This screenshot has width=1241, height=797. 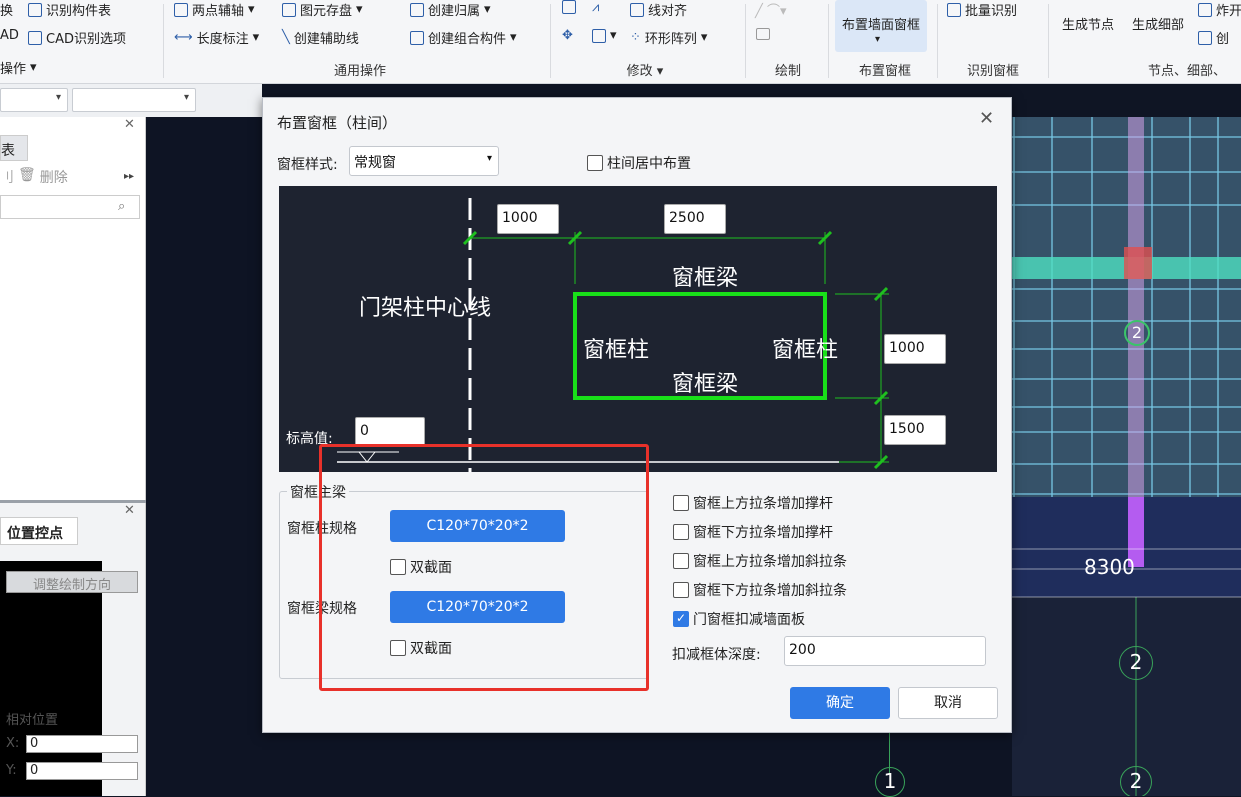 What do you see at coordinates (34, 100) in the screenshot?
I see `layer-select` at bounding box center [34, 100].